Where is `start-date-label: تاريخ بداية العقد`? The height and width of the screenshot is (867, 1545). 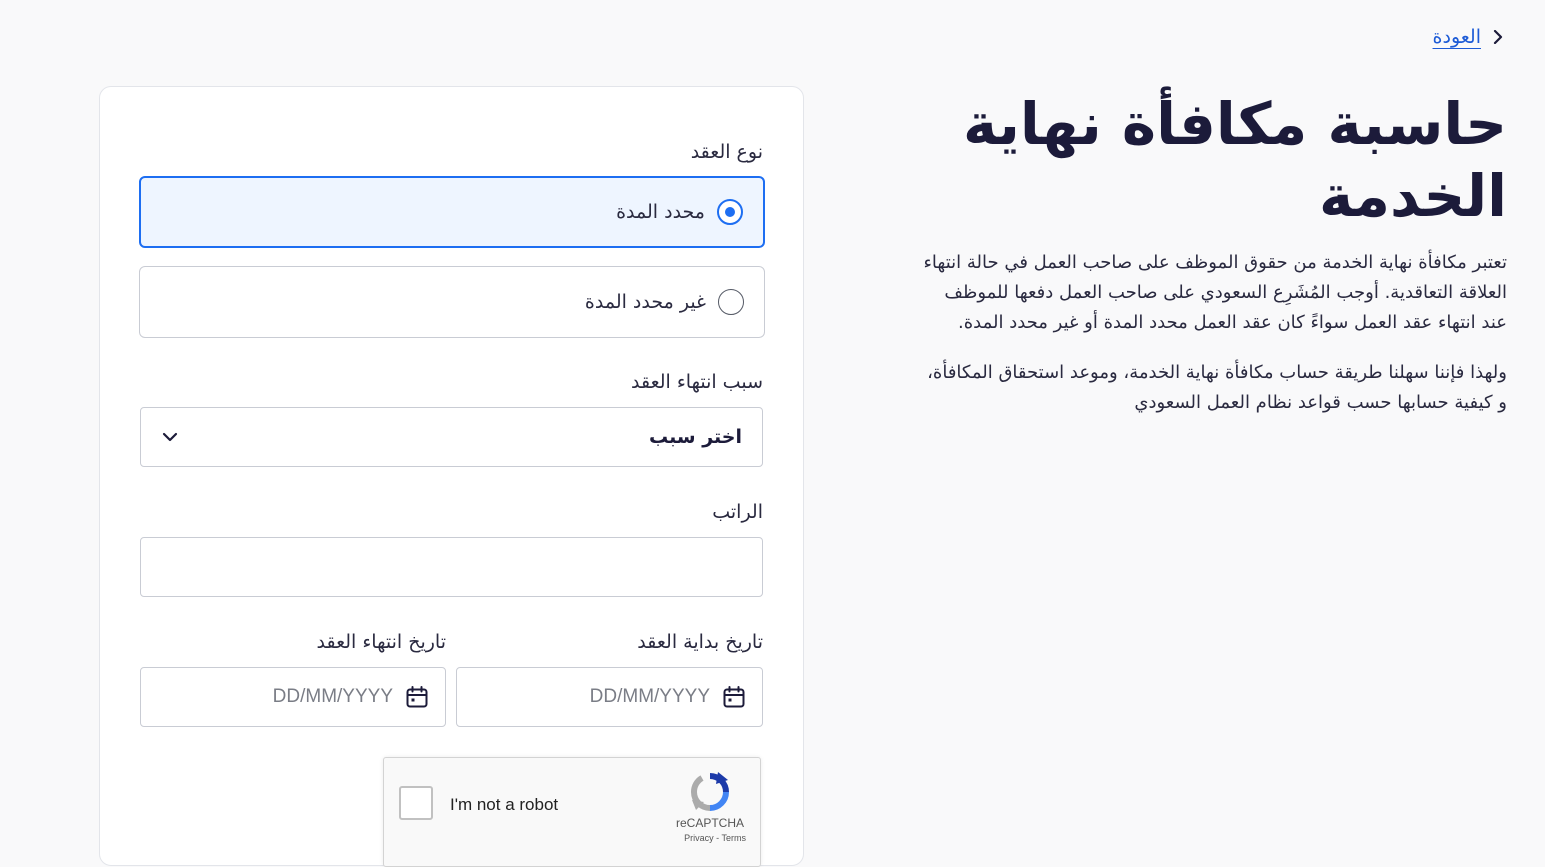 start-date-label: تاريخ بداية العقد is located at coordinates (700, 642).